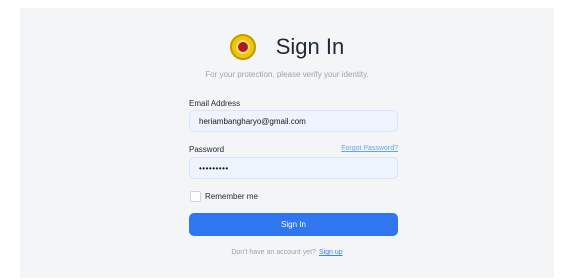  What do you see at coordinates (293, 121) in the screenshot?
I see `email-field: heriambangharyo@gmail.com` at bounding box center [293, 121].